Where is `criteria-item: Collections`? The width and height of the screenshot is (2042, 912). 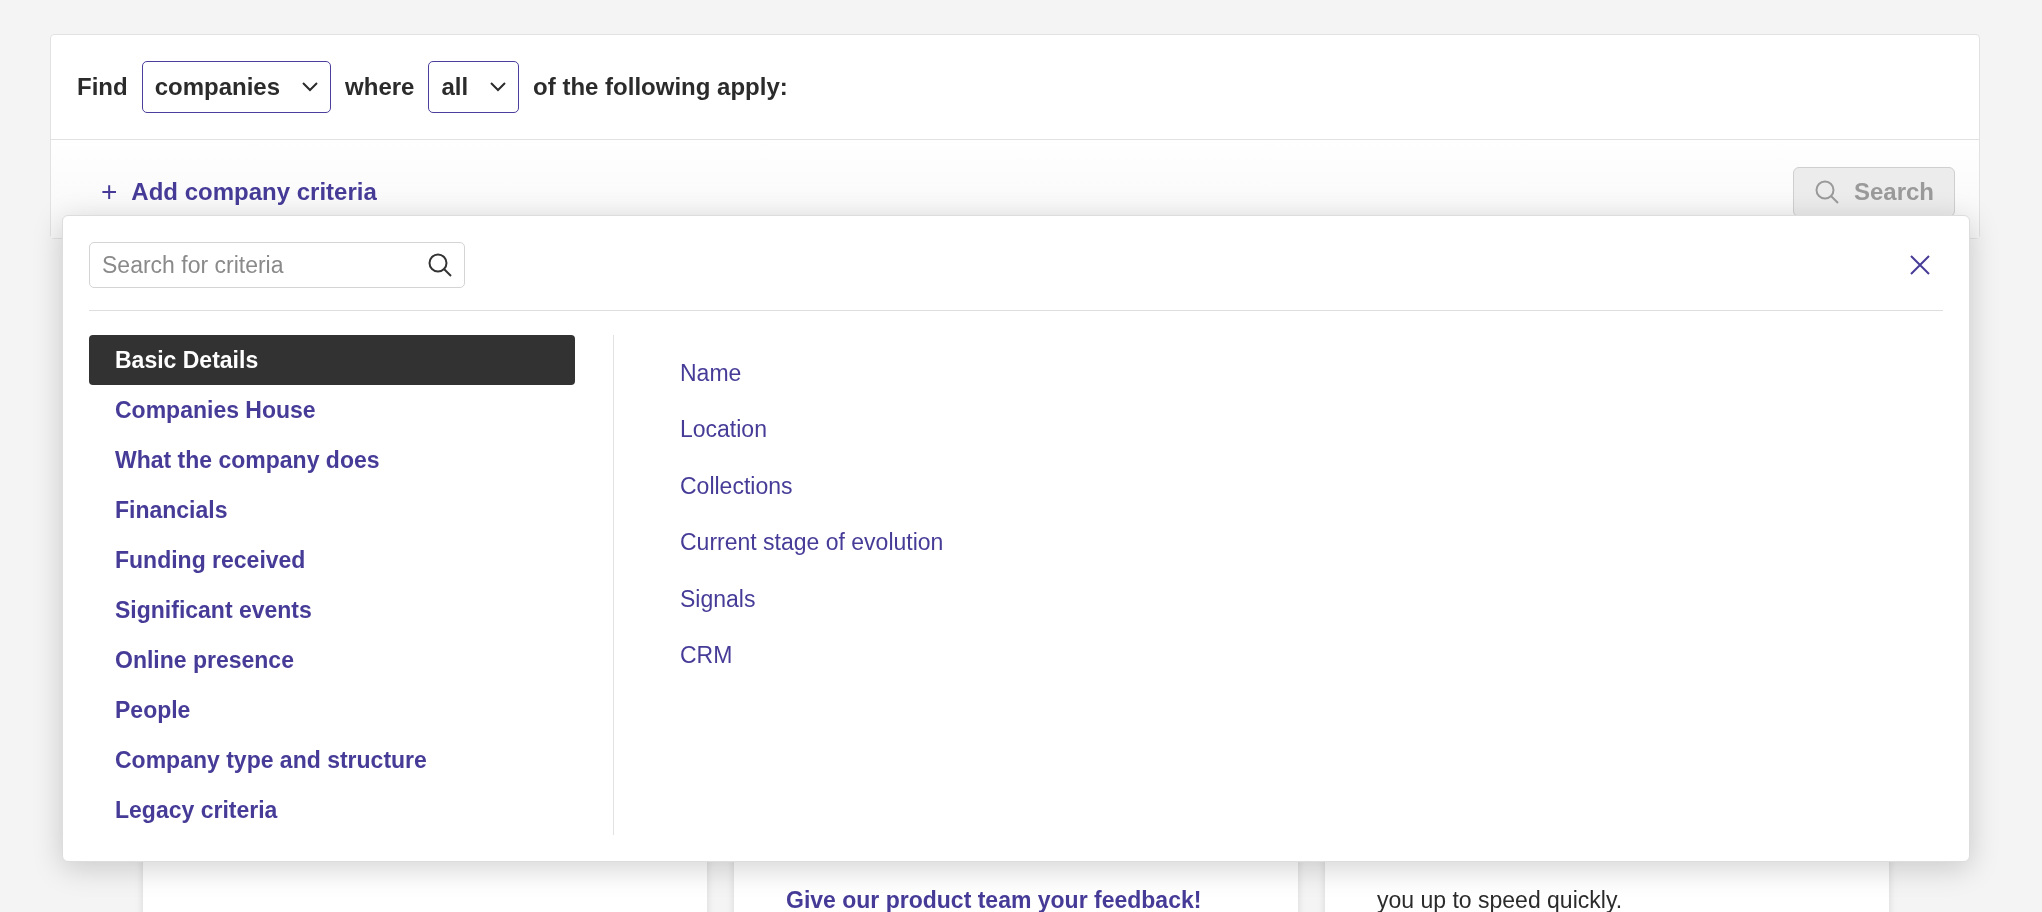
criteria-item: Collections is located at coordinates (812, 486).